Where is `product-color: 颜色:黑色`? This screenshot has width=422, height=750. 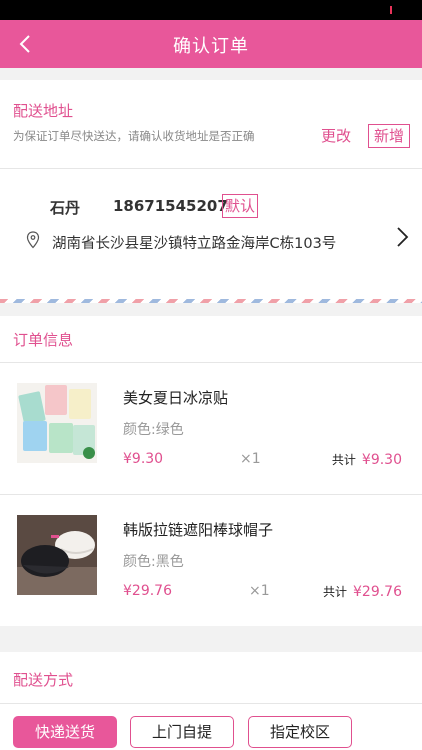
product-color: 颜色:黑色 is located at coordinates (153, 562).